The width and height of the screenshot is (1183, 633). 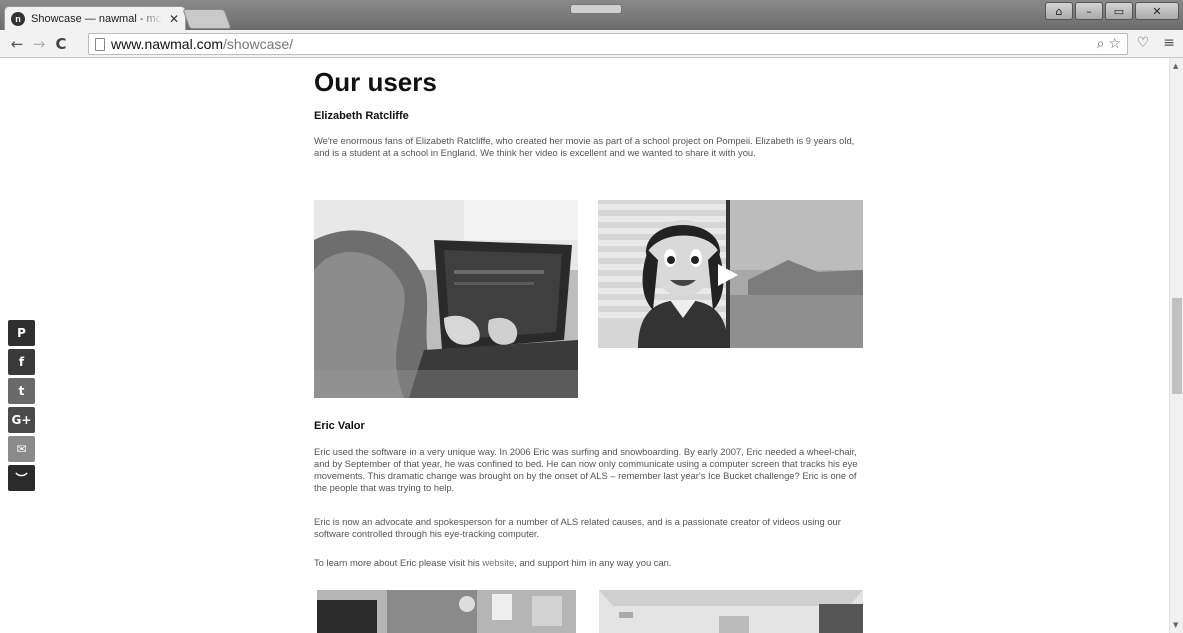 I want to click on new-tab-button, so click(x=207, y=19).